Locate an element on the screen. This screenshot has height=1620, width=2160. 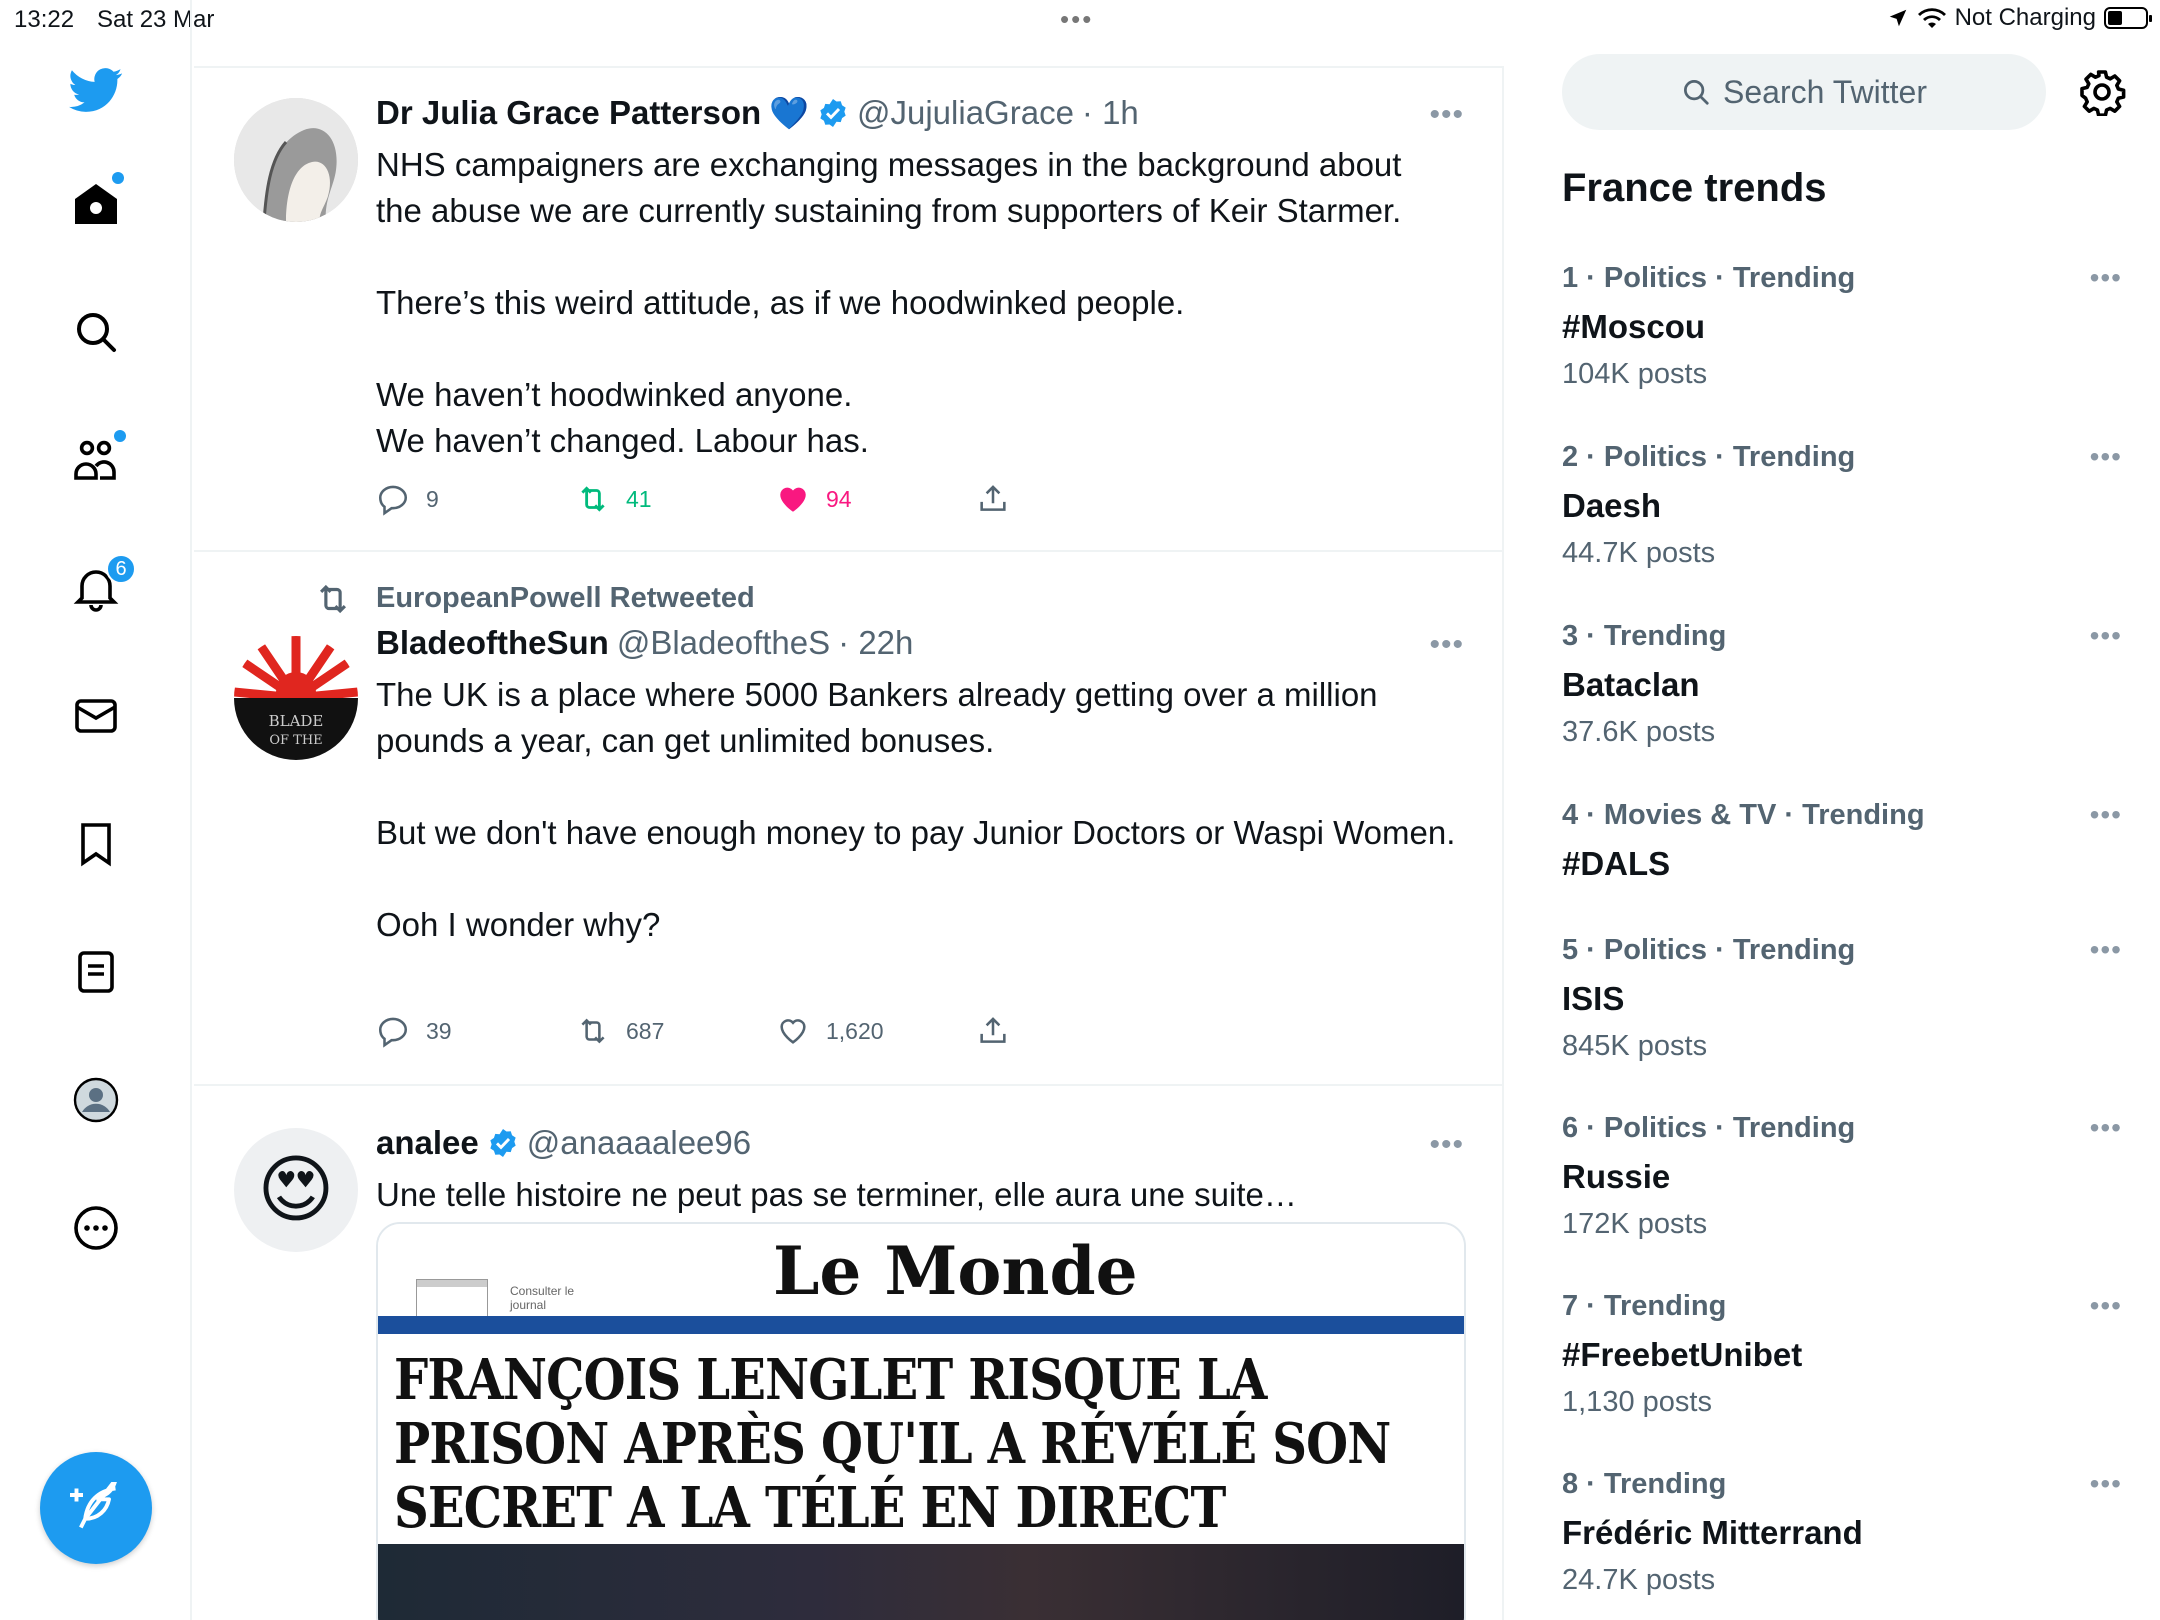
tweet-time: · 1h is located at coordinates (1110, 113).